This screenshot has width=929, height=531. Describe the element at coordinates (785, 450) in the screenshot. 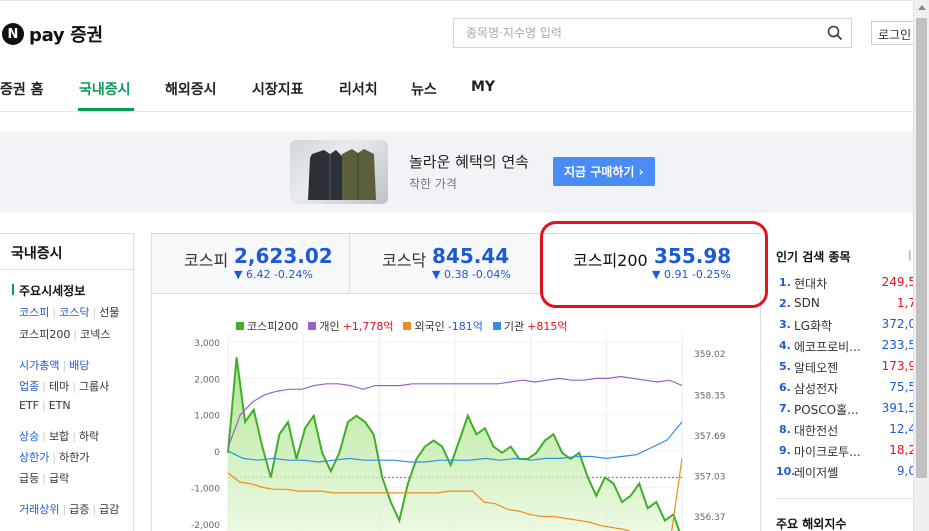

I see `rank: 9.` at that location.